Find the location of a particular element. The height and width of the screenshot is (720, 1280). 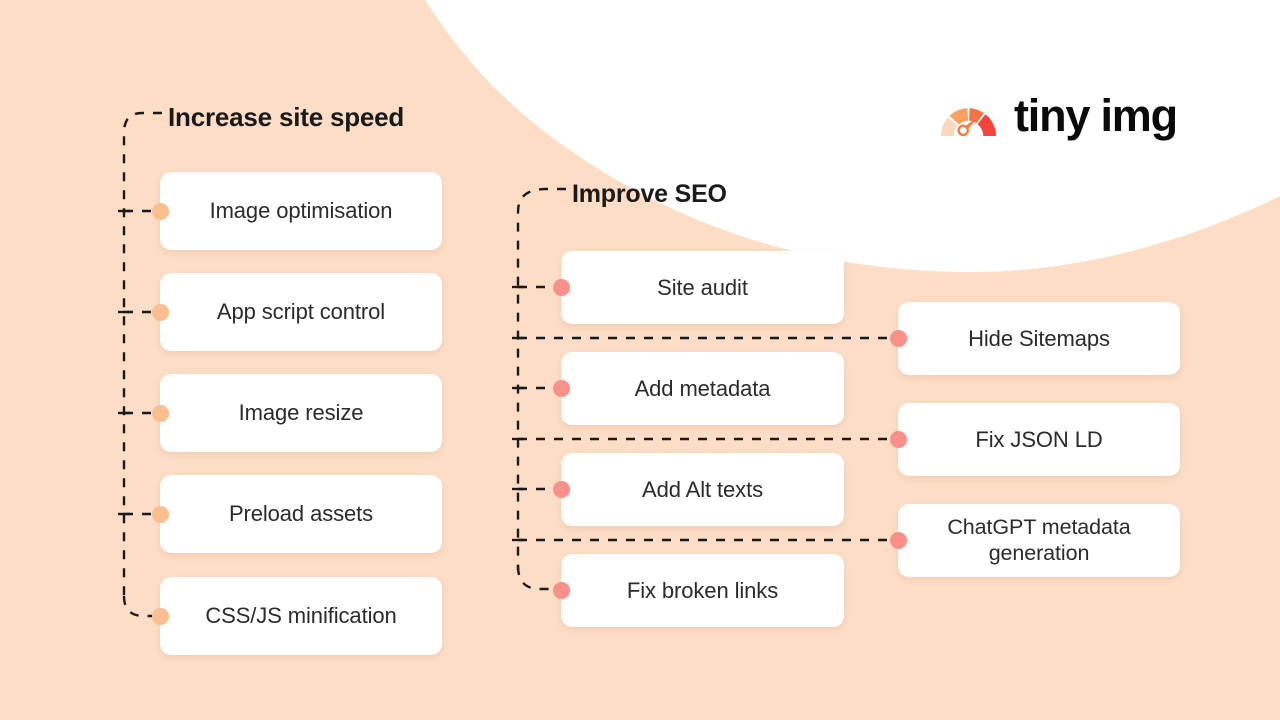

card-label: Add metadata is located at coordinates (702, 388).